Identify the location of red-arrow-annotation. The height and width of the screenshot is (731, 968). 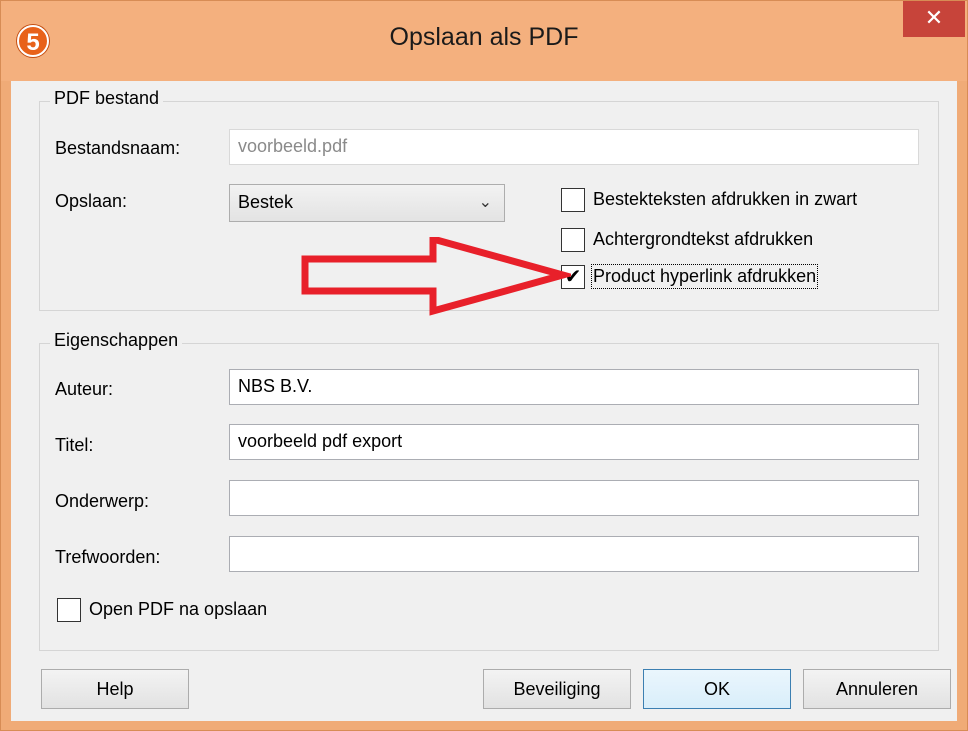
(436, 276).